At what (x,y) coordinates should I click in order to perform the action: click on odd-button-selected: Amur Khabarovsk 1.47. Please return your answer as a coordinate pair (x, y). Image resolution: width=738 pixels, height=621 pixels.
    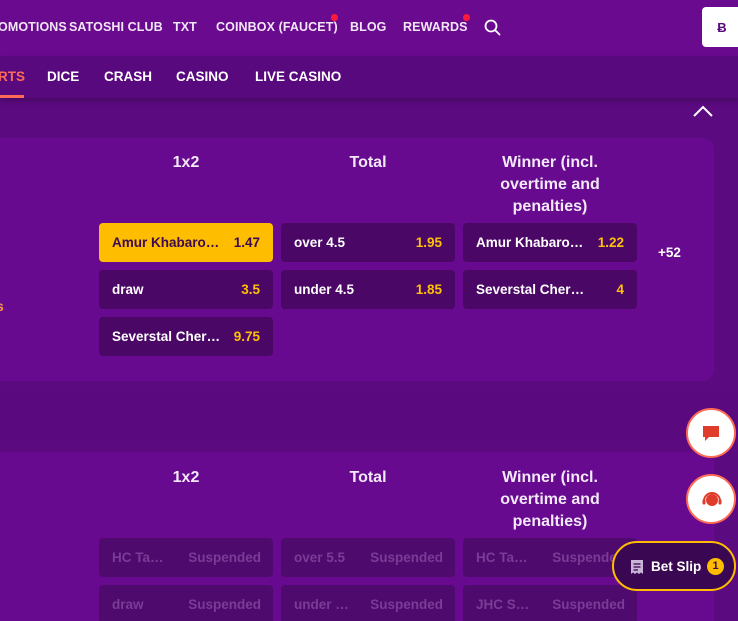
    Looking at the image, I should click on (186, 242).